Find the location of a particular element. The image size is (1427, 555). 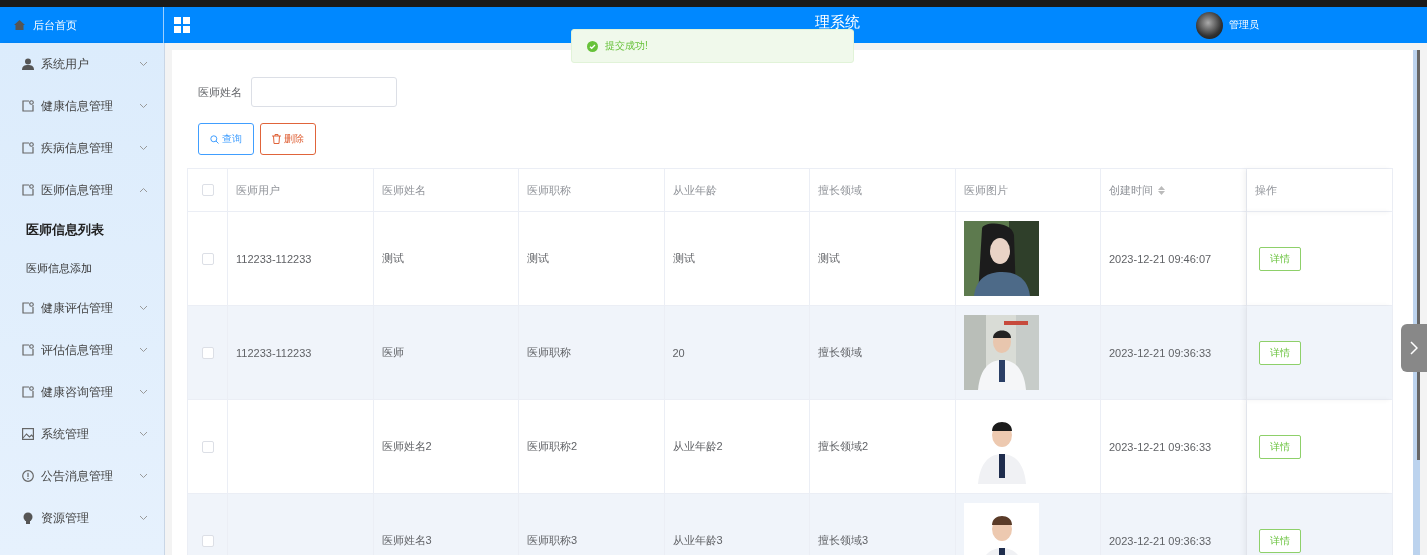

table-cell: 擅长领域3 is located at coordinates (843, 540).